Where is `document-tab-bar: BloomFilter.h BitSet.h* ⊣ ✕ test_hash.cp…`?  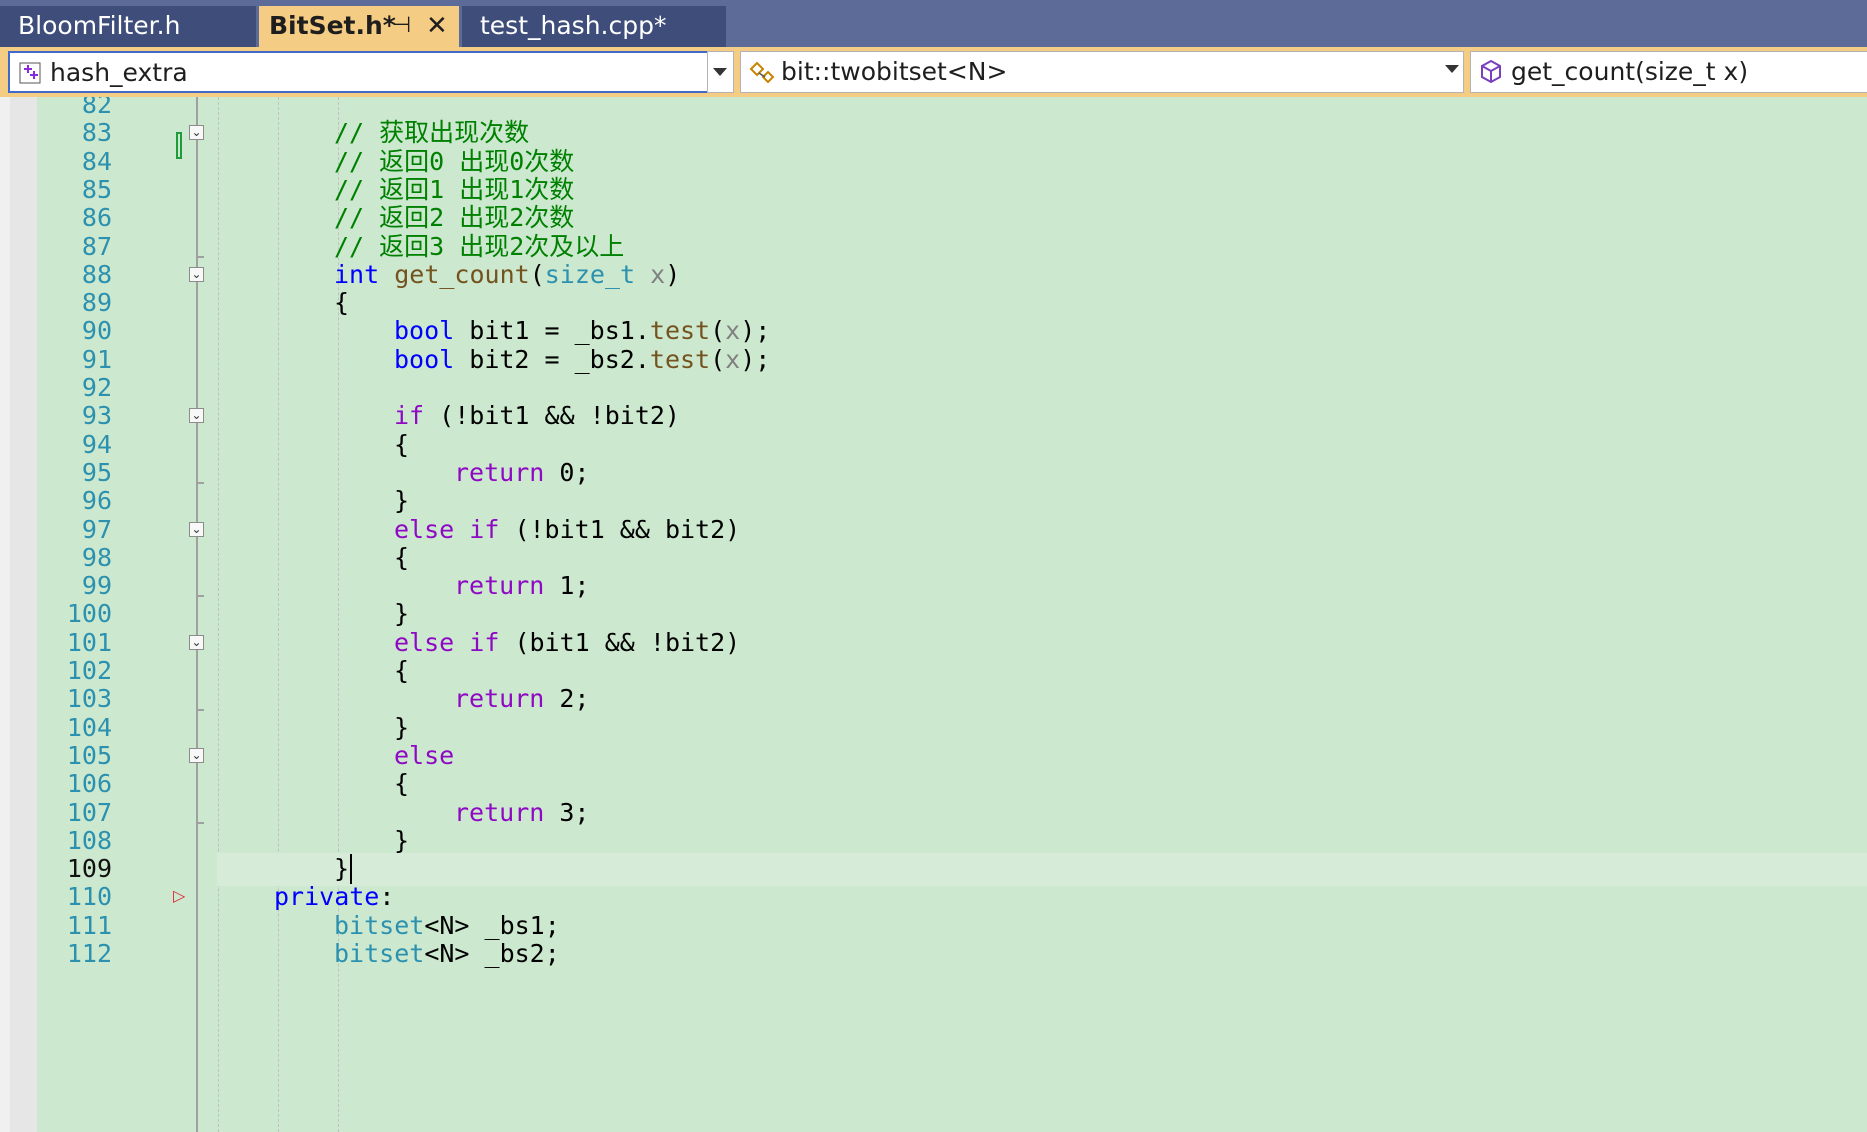
document-tab-bar: BloomFilter.h BitSet.h* ⊣ ✕ test_hash.cp… is located at coordinates (933, 23).